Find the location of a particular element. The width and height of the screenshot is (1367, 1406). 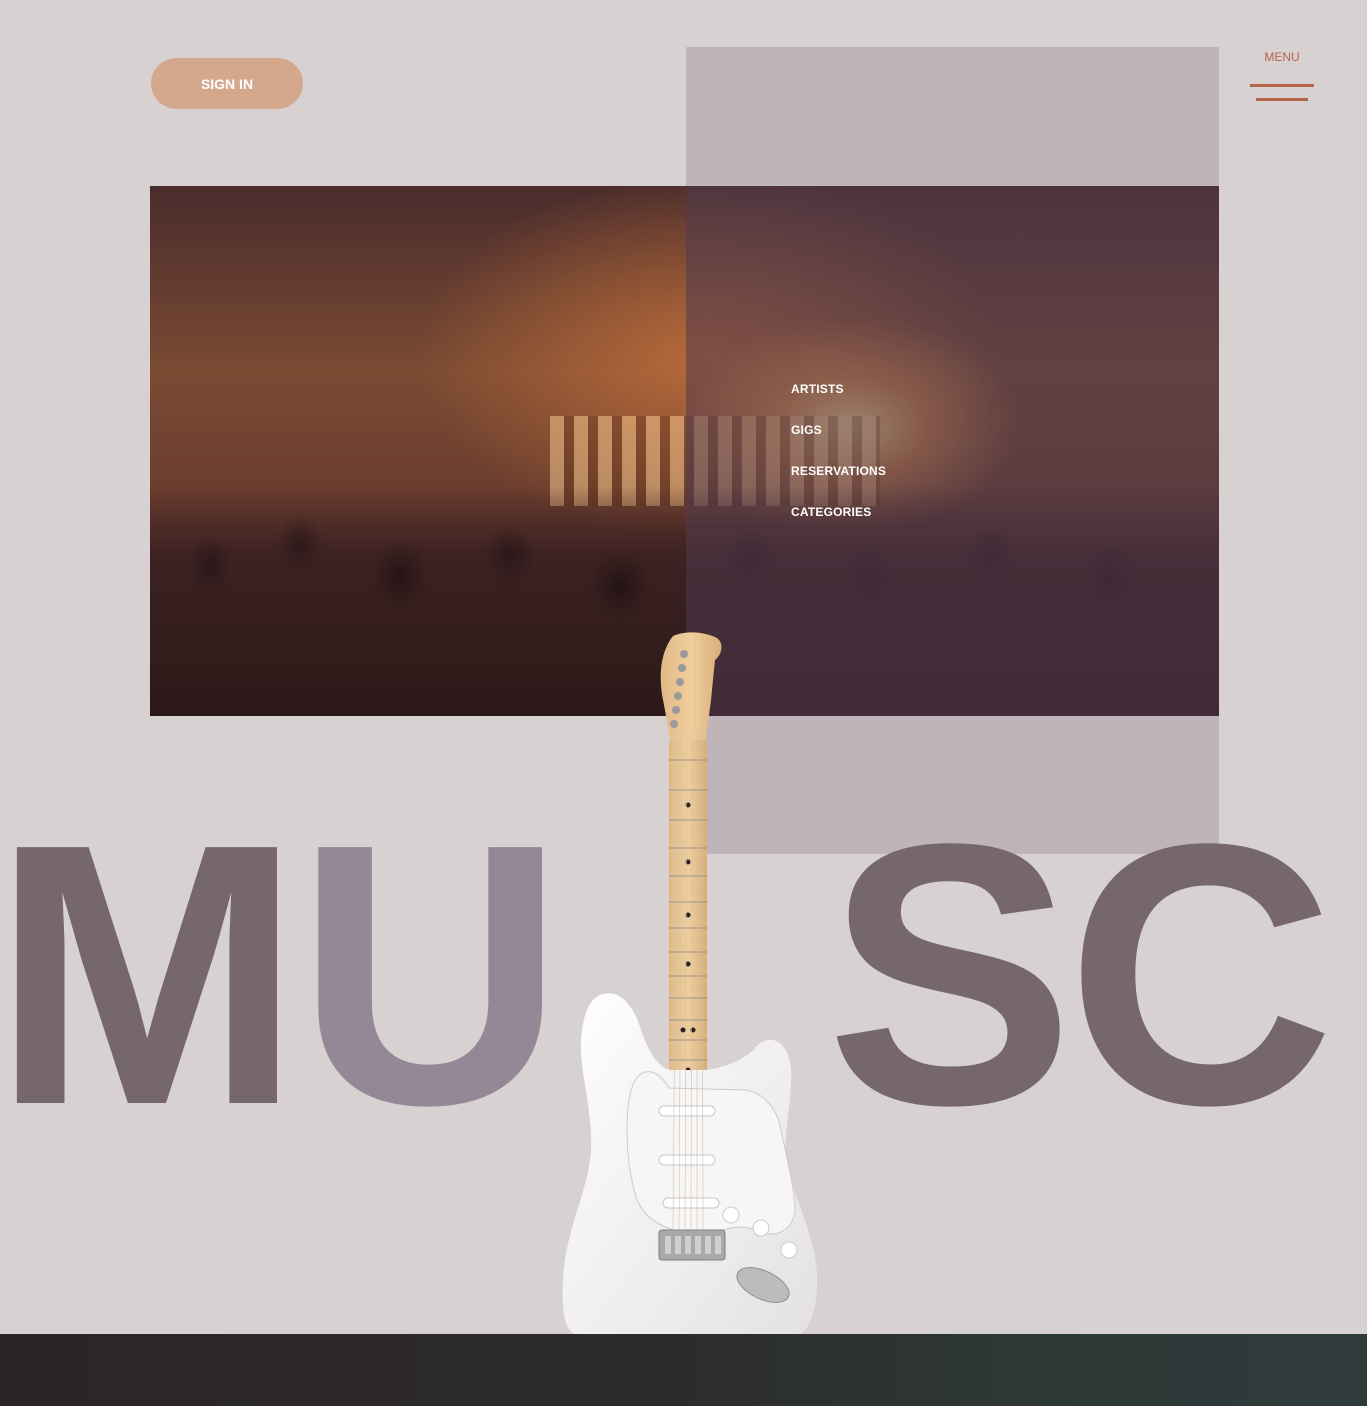

title-letter-m: M is located at coordinates (151, 974).